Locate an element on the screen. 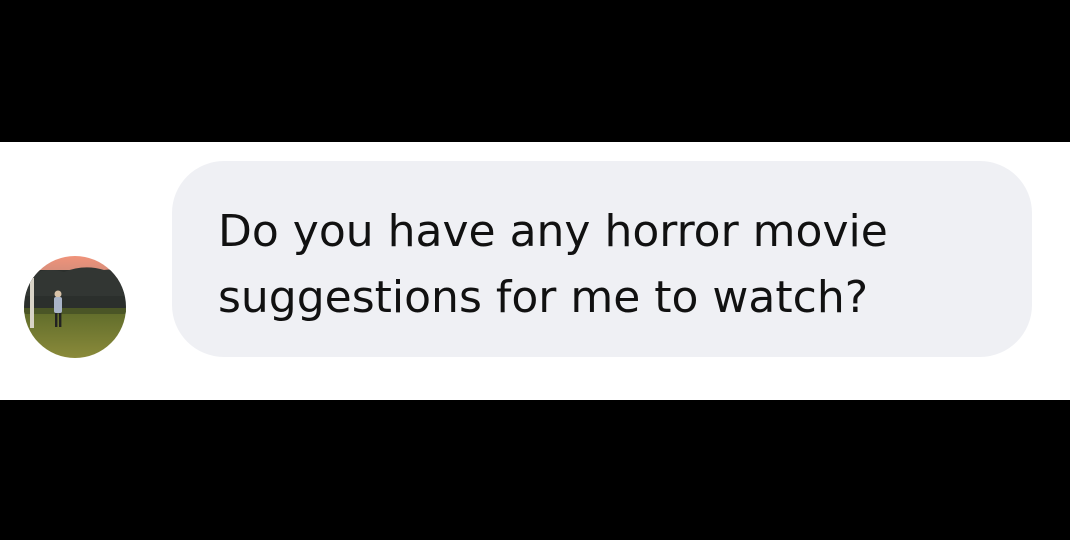 The width and height of the screenshot is (1070, 540). avatar-photo-icon is located at coordinates (75, 307).